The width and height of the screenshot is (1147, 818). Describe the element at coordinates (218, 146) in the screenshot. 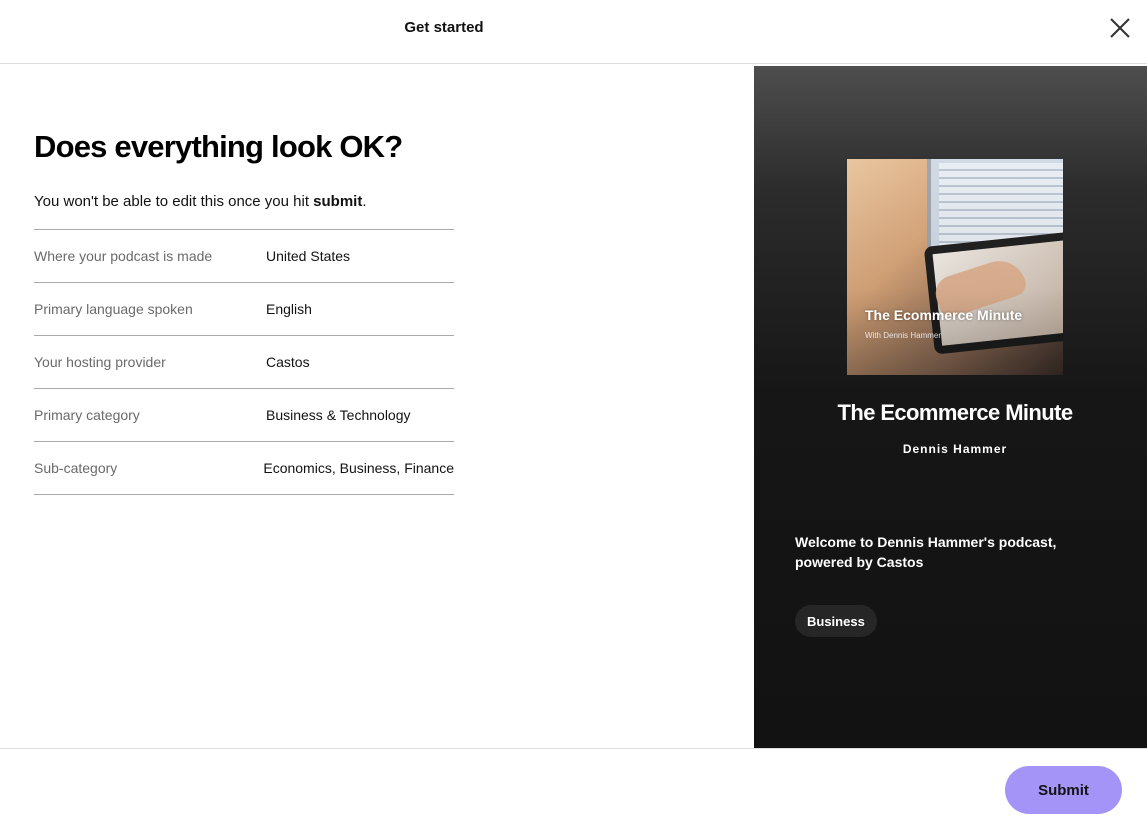

I see `review-heading: Does everything look OK?` at that location.